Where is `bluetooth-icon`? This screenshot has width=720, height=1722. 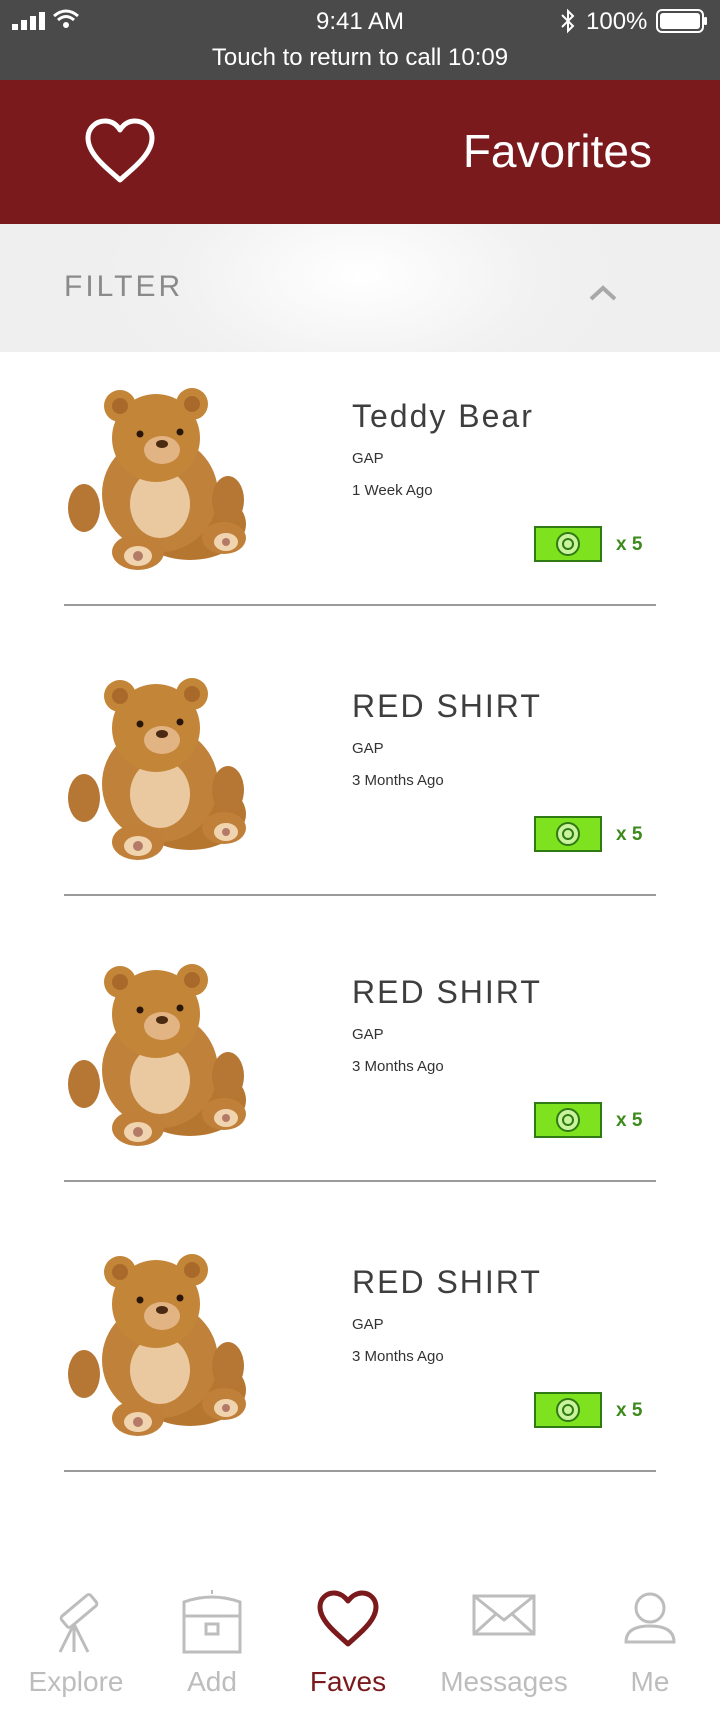 bluetooth-icon is located at coordinates (568, 21).